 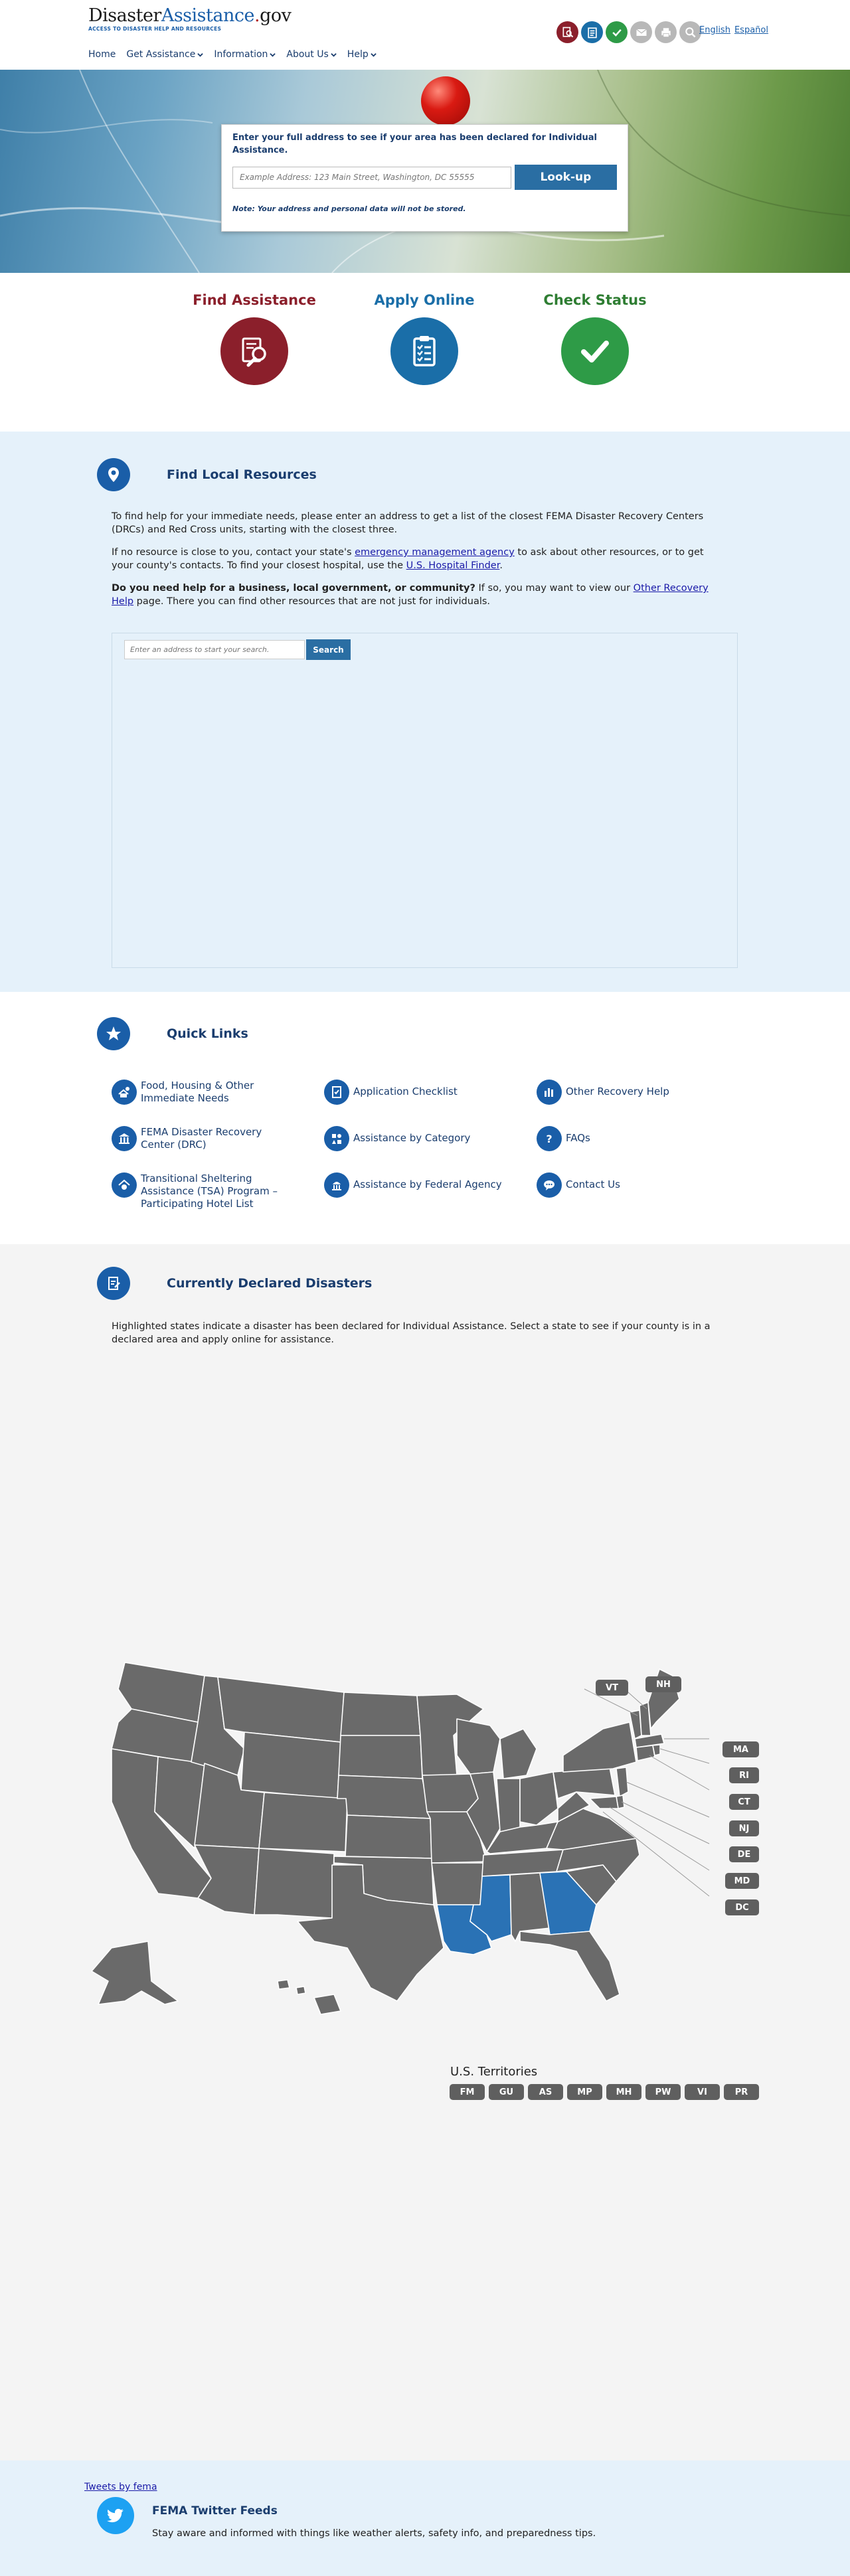 What do you see at coordinates (569, 1966) in the screenshot?
I see `state-fl` at bounding box center [569, 1966].